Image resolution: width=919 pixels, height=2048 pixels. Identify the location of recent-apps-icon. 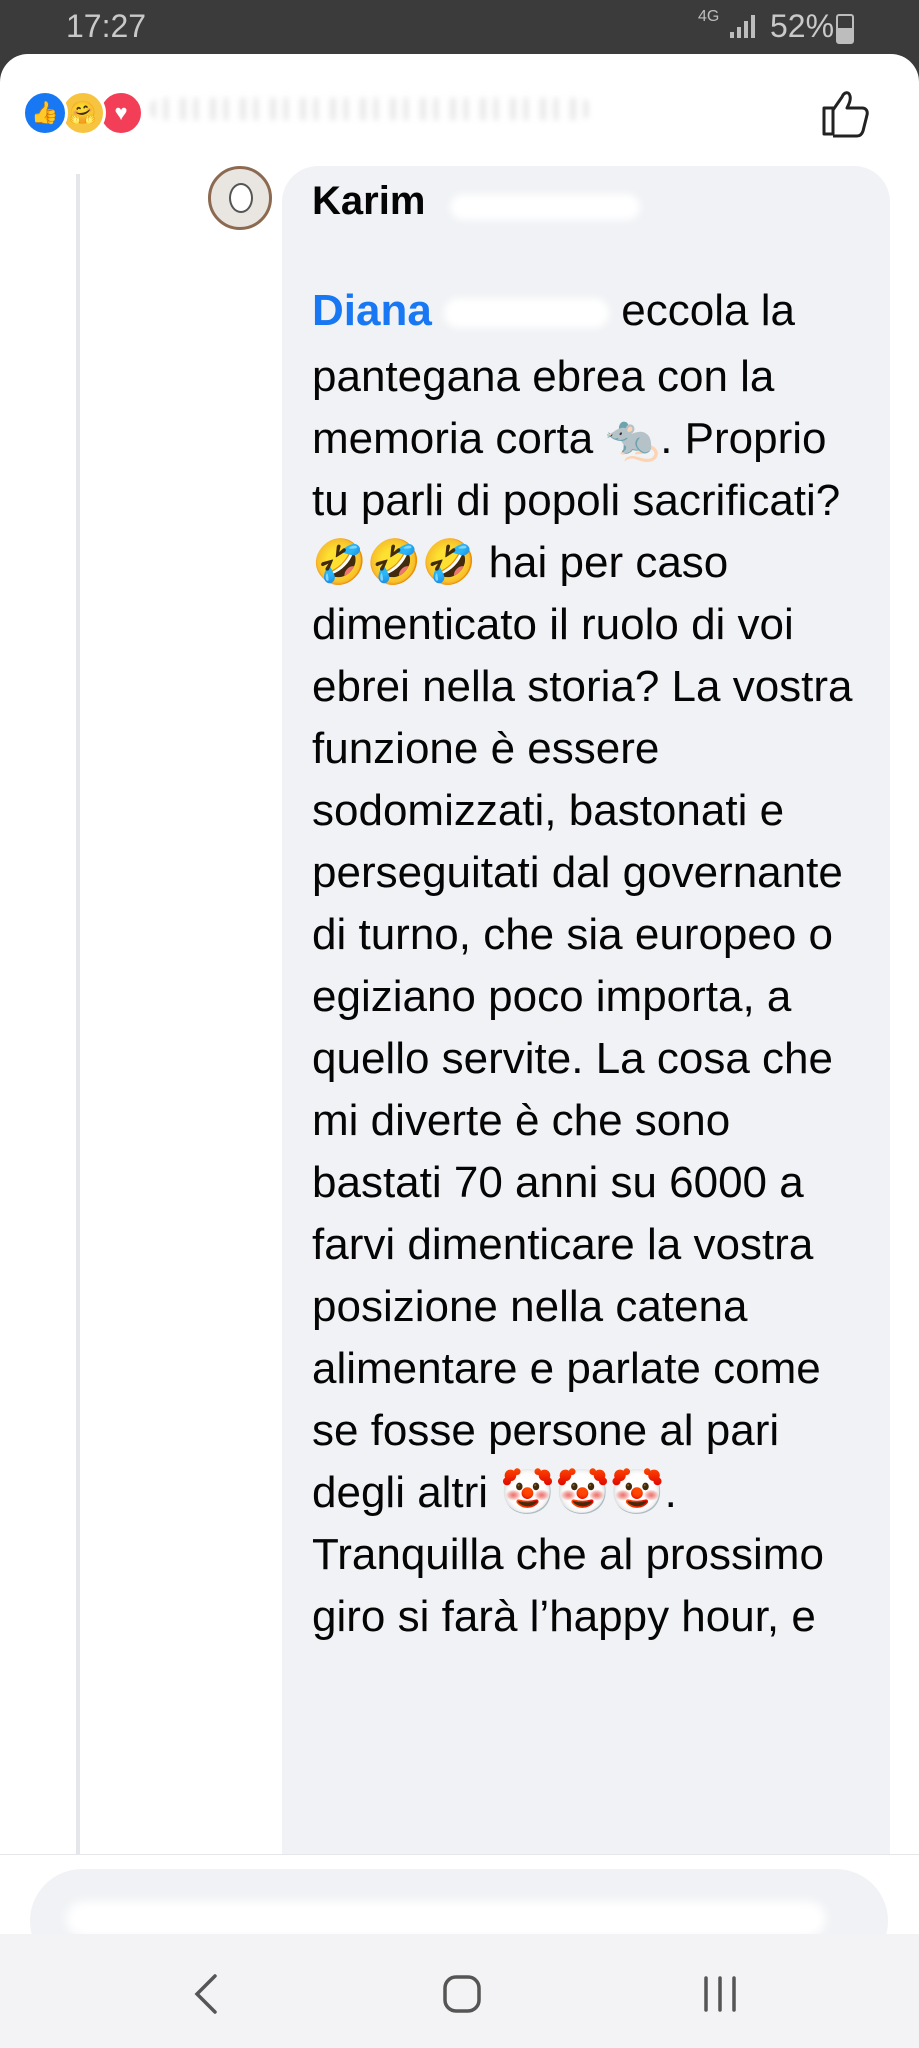
(720, 1994).